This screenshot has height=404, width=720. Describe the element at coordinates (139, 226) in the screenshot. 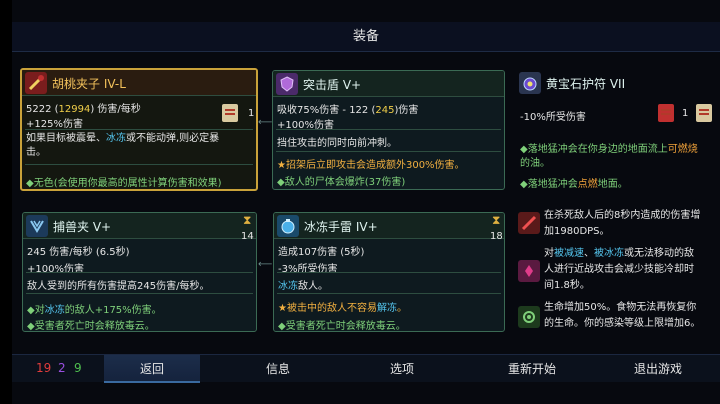

I see `card-header: 捕兽夹 V+` at that location.